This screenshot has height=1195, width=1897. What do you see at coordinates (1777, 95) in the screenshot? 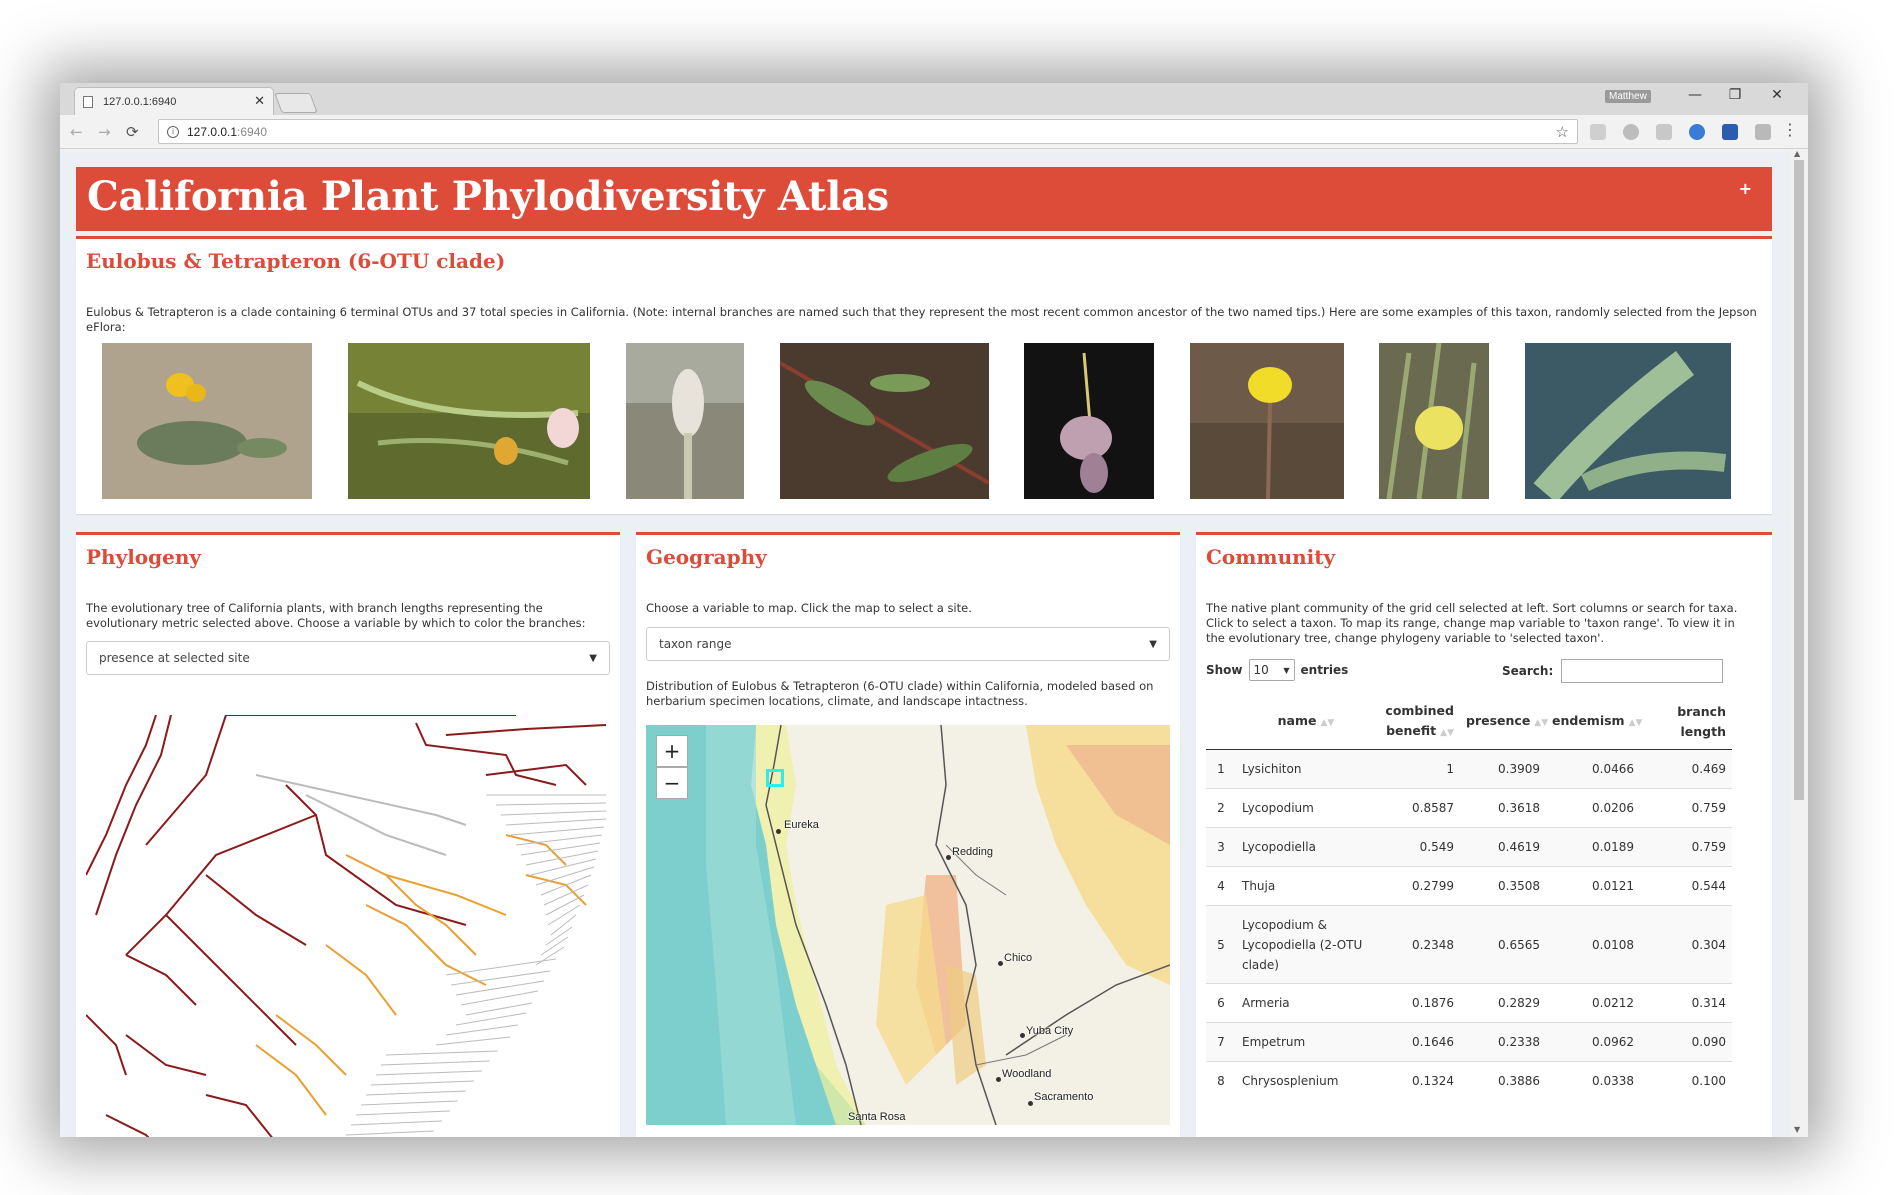
I see `close-window-icon: ✕` at bounding box center [1777, 95].